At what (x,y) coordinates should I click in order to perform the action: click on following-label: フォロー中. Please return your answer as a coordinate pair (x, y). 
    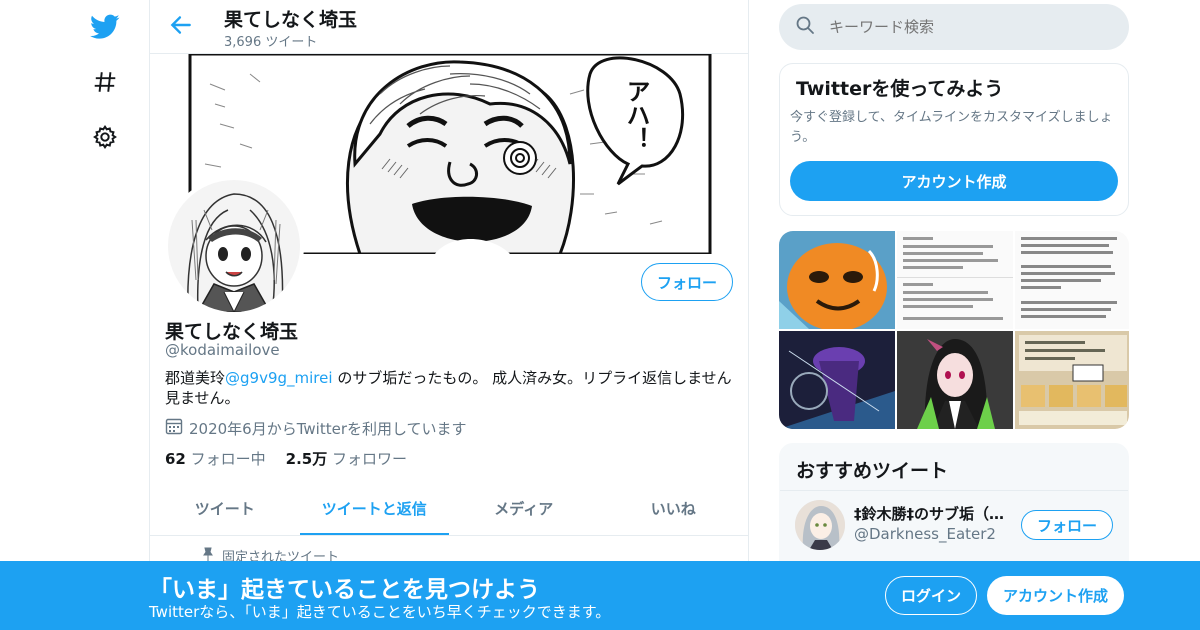
    Looking at the image, I should click on (228, 459).